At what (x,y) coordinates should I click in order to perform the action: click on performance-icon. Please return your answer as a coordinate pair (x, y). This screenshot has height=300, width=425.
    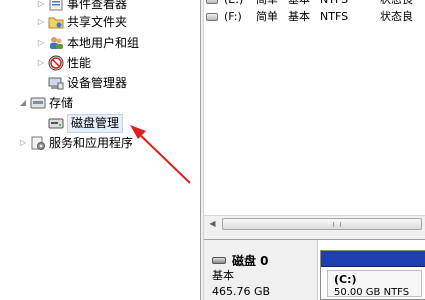
    Looking at the image, I should click on (56, 63).